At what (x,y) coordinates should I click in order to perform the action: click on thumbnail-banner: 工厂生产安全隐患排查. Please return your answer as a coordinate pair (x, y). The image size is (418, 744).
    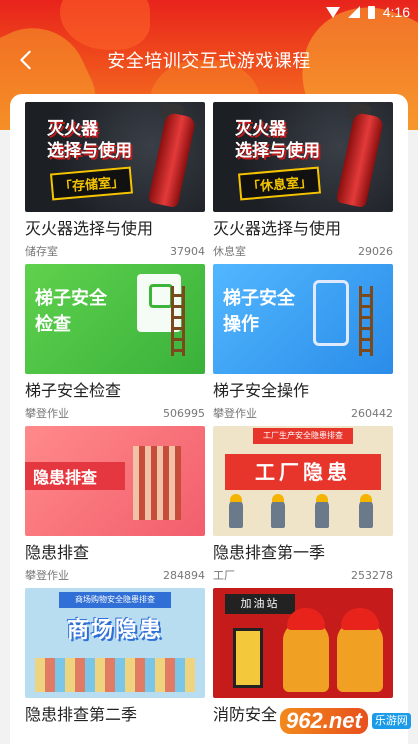
    Looking at the image, I should click on (303, 436).